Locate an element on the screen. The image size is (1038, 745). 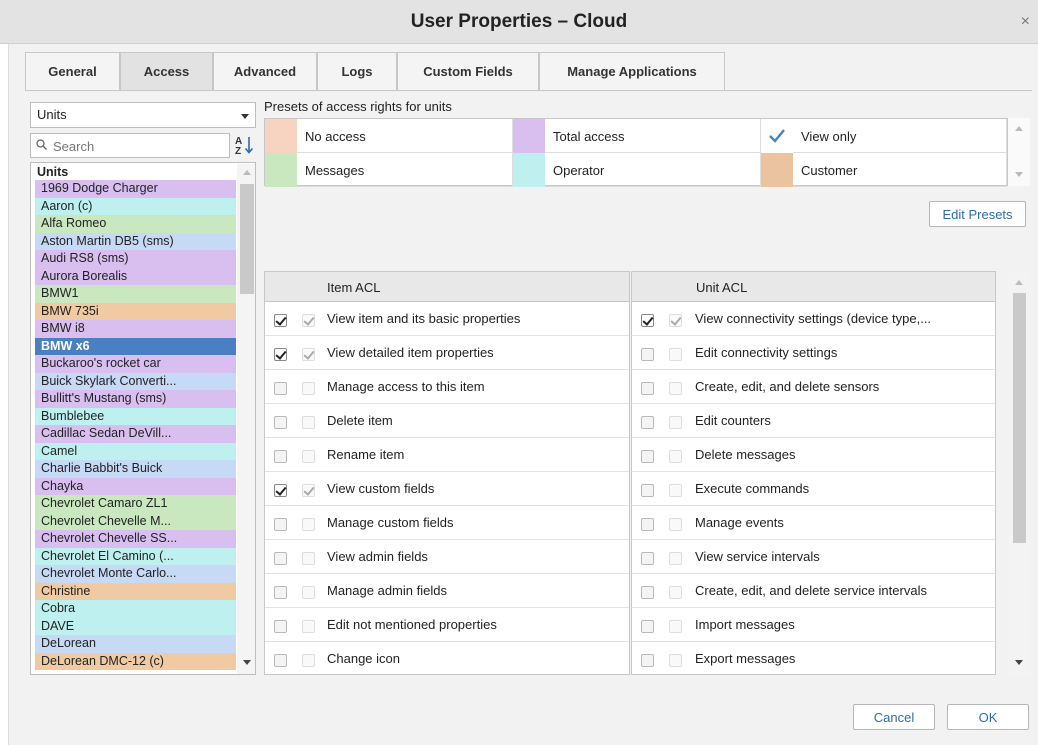
acl-row: Create, edit, and delete sensors is located at coordinates (813, 387).